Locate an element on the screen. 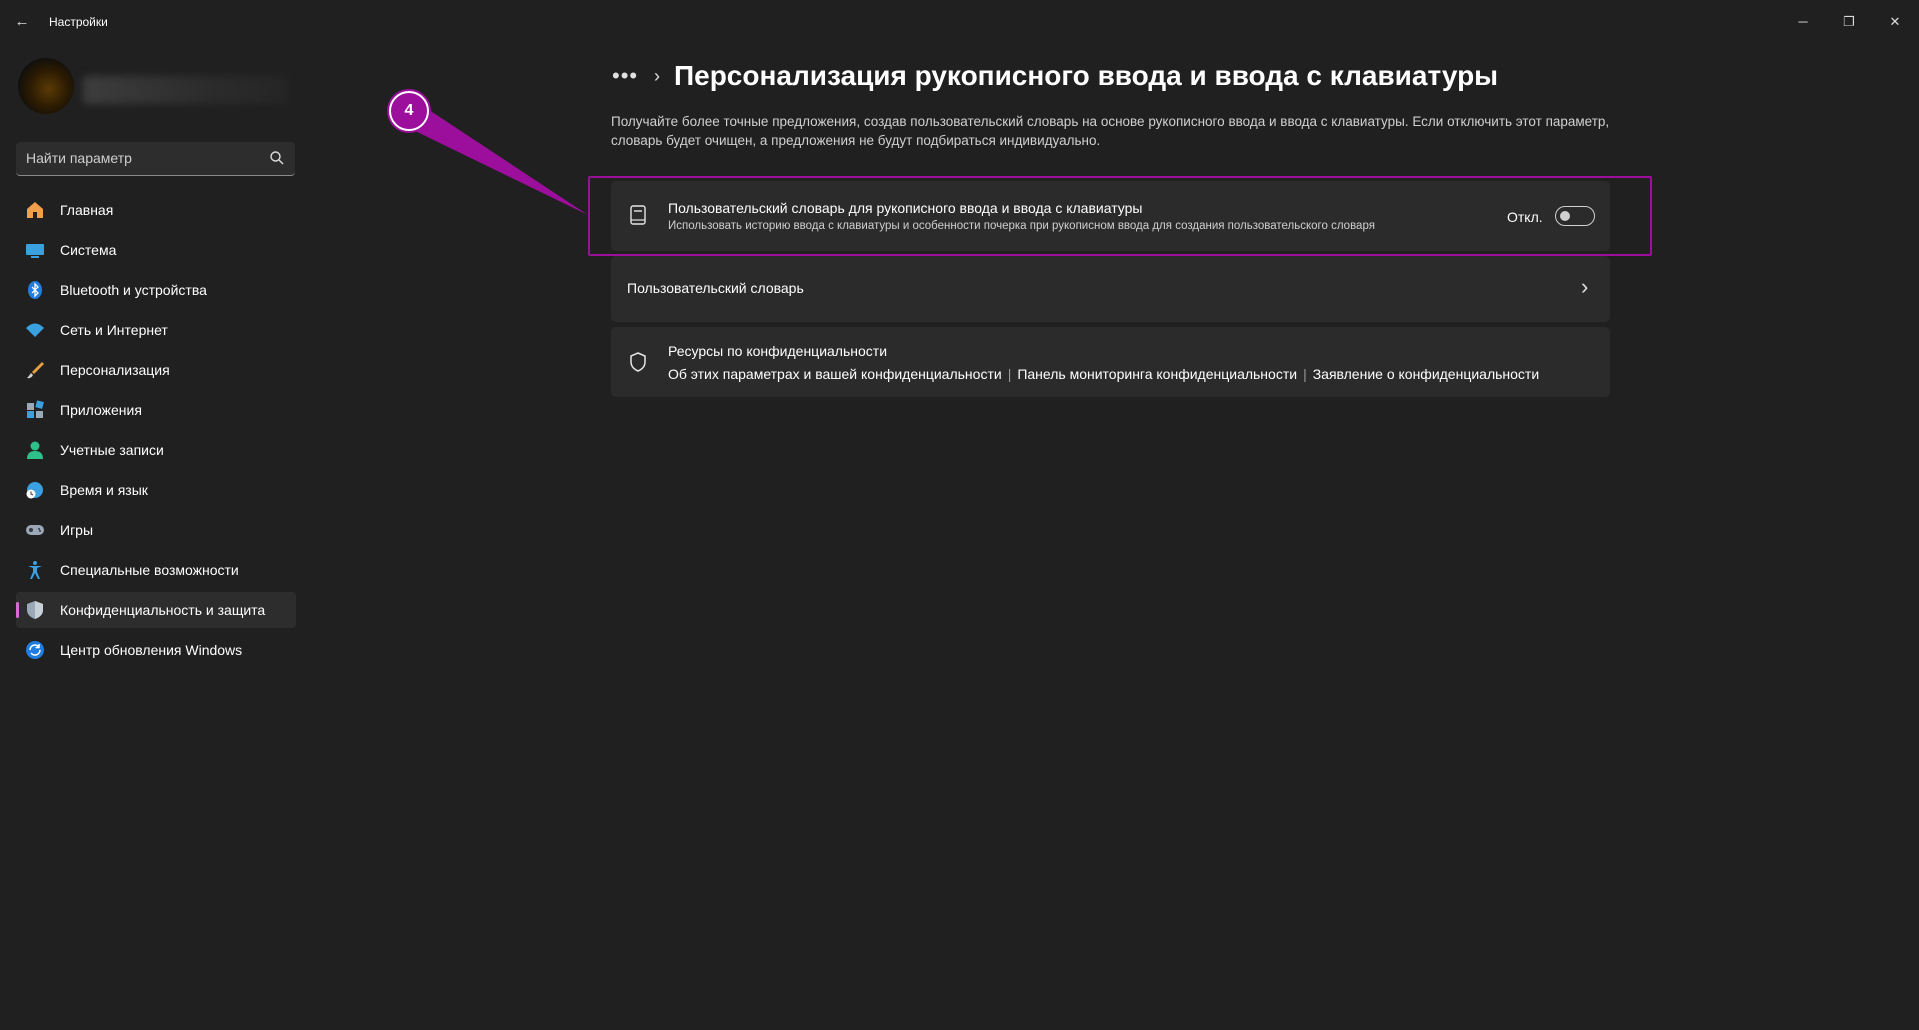 The width and height of the screenshot is (1919, 1030). user-dictionary-label: Пользовательский словарь is located at coordinates (715, 288).